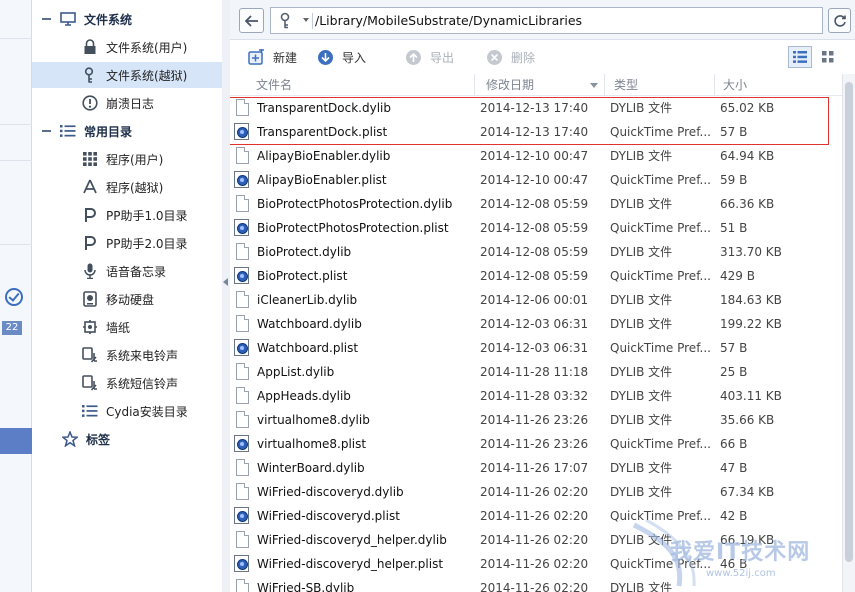 This screenshot has width=855, height=592. I want to click on tree-item: 常用目录, so click(127, 131).